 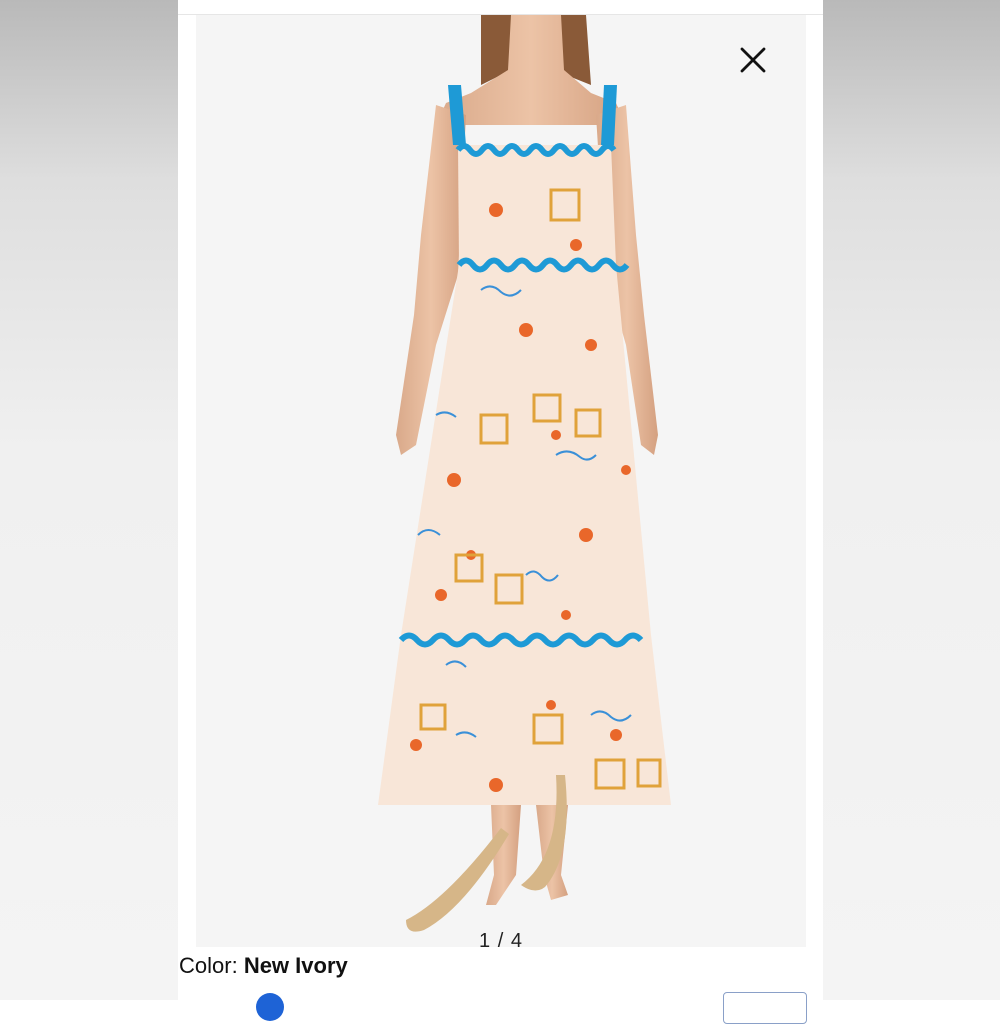 What do you see at coordinates (208, 965) in the screenshot?
I see `color-label: Color:` at bounding box center [208, 965].